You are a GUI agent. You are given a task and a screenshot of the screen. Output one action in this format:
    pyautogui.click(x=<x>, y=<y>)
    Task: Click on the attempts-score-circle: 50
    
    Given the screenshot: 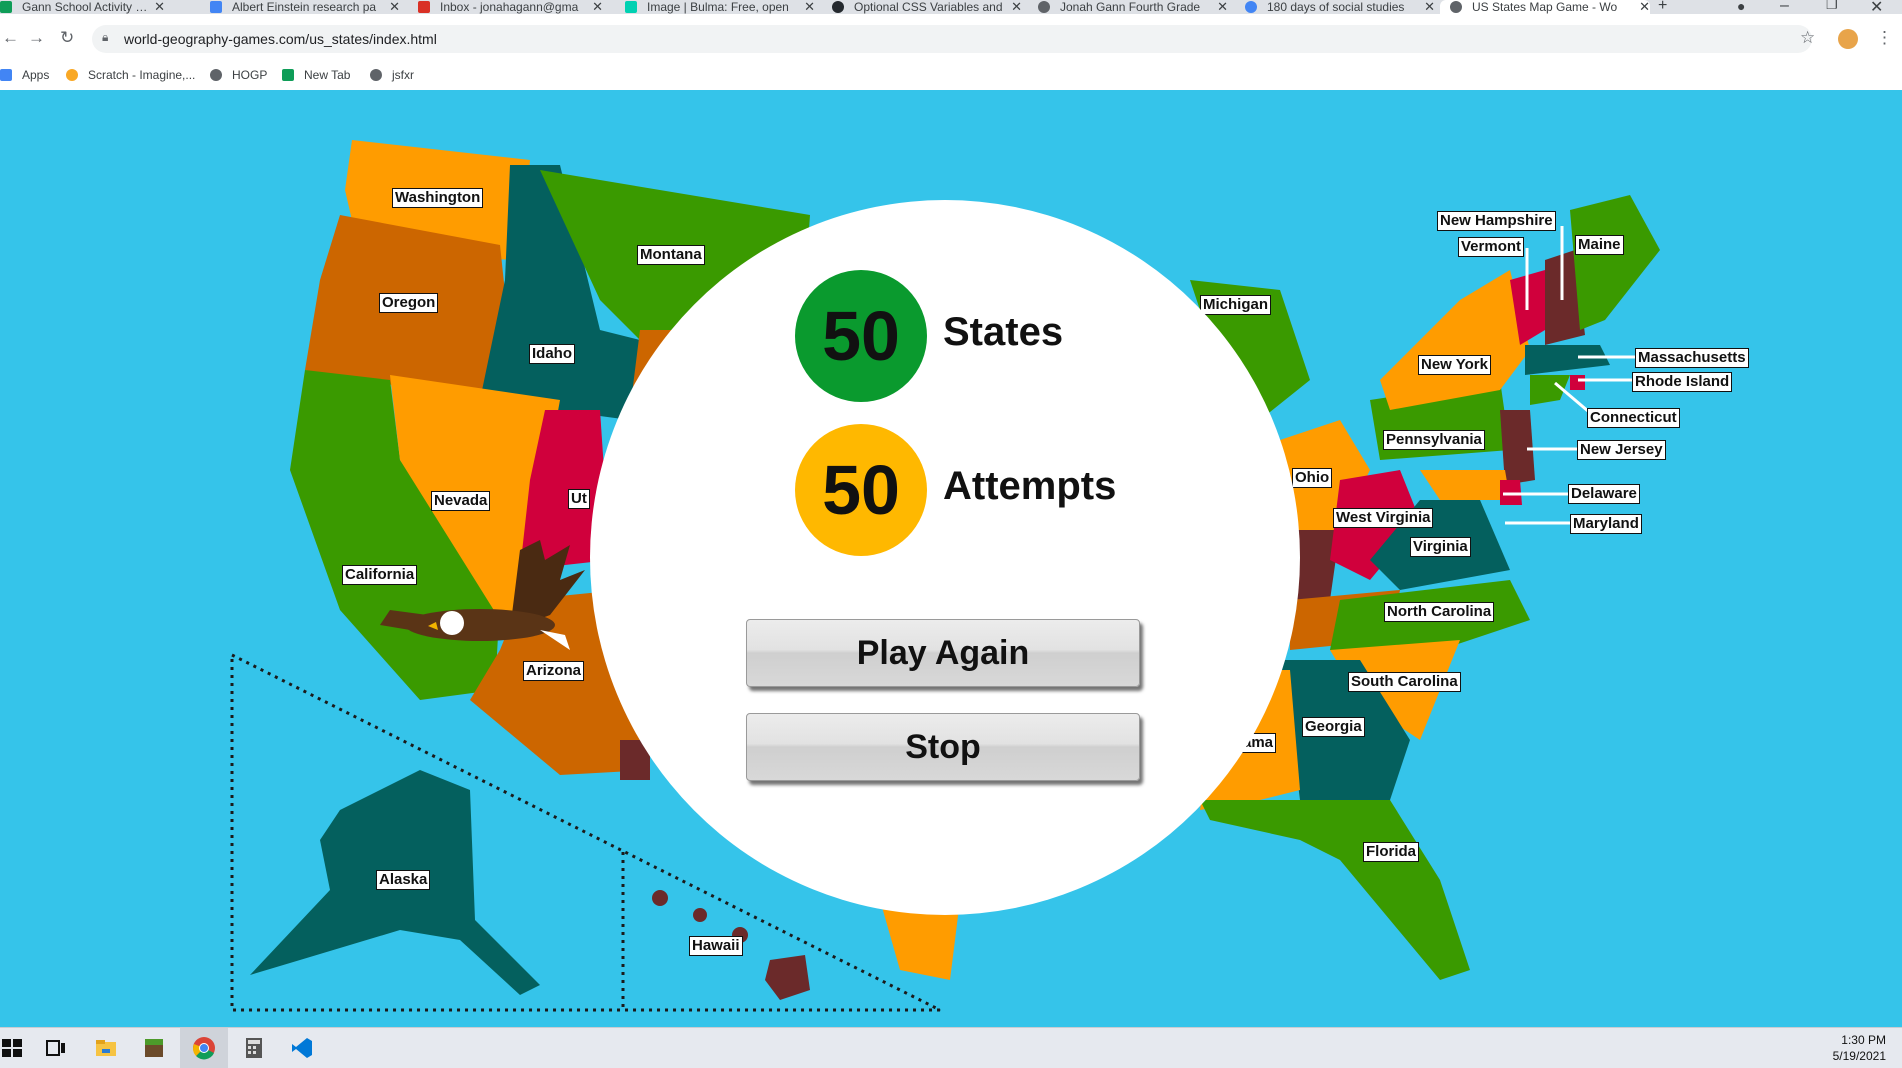 What is the action you would take?
    pyautogui.click(x=861, y=490)
    